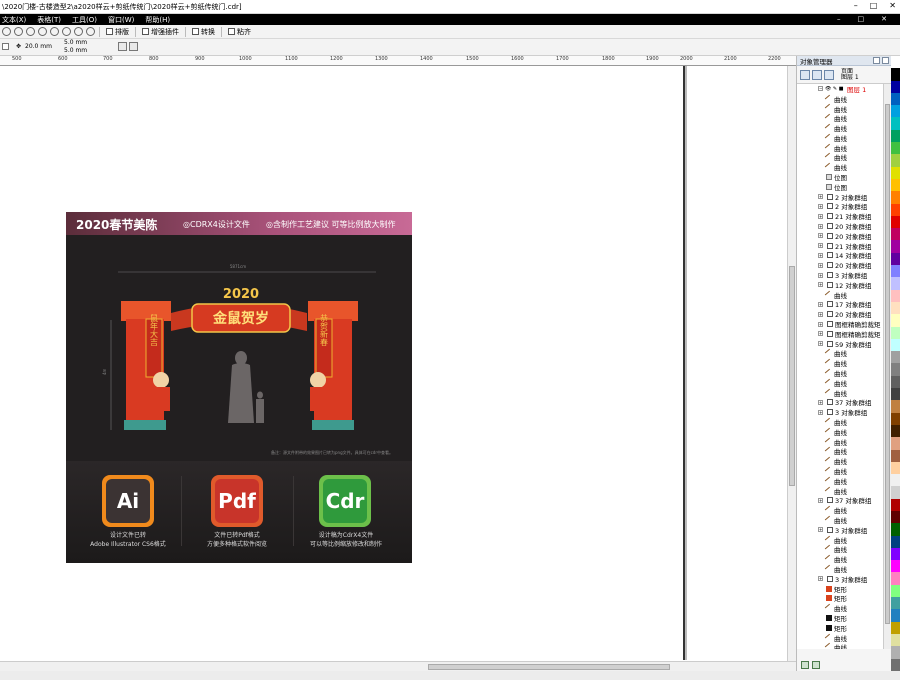  I want to click on layer-manager-view-icon, so click(829, 74).